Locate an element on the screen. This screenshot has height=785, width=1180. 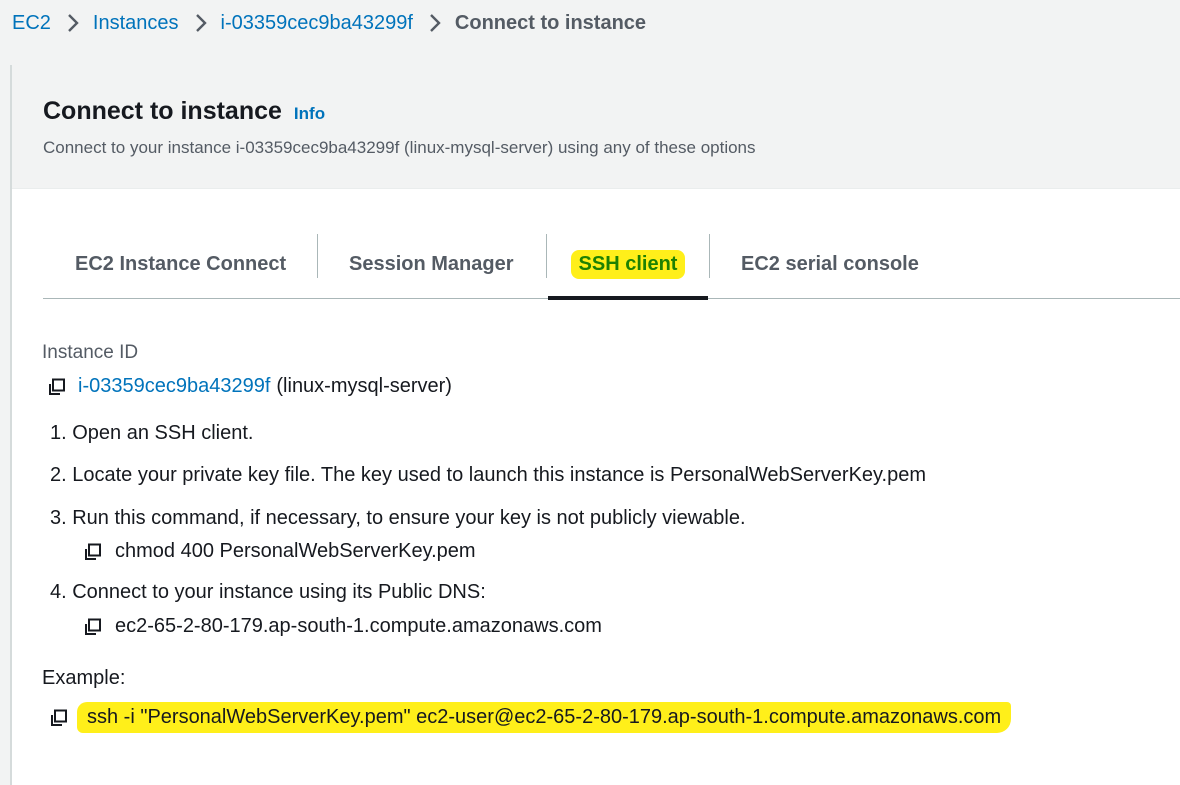
tab-label: SSH client is located at coordinates (628, 264).